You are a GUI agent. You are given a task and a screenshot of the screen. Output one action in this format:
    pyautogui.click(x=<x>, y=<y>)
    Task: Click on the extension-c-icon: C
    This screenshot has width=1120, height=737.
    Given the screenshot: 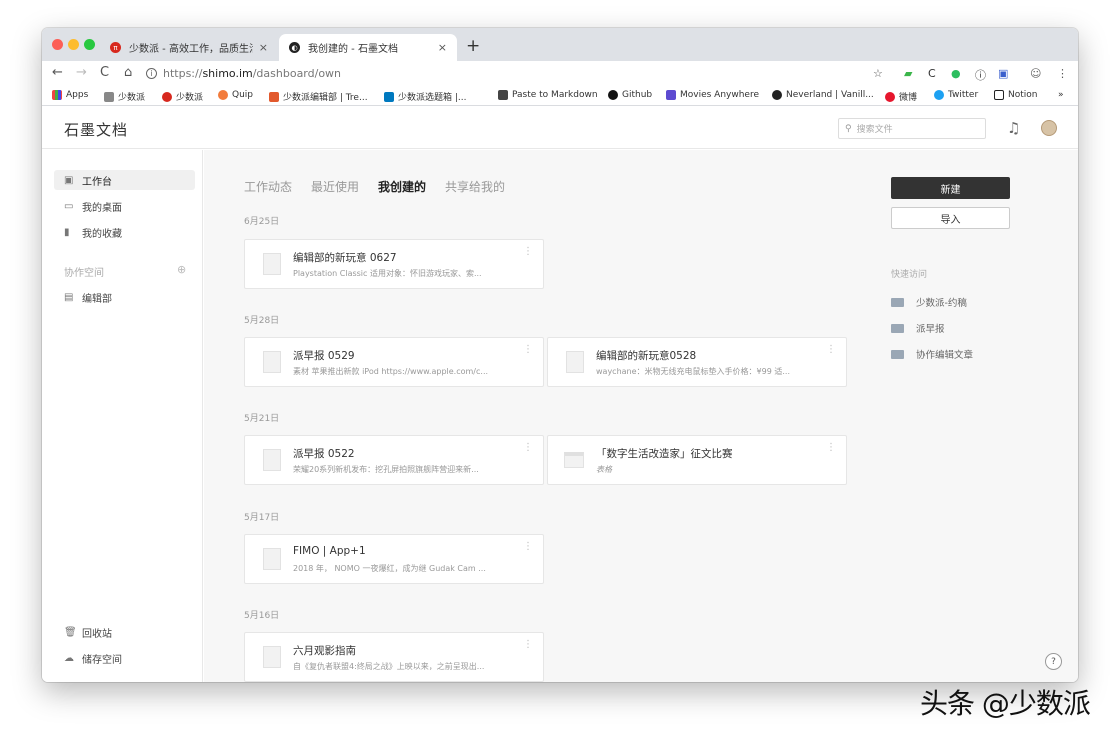 What is the action you would take?
    pyautogui.click(x=932, y=73)
    